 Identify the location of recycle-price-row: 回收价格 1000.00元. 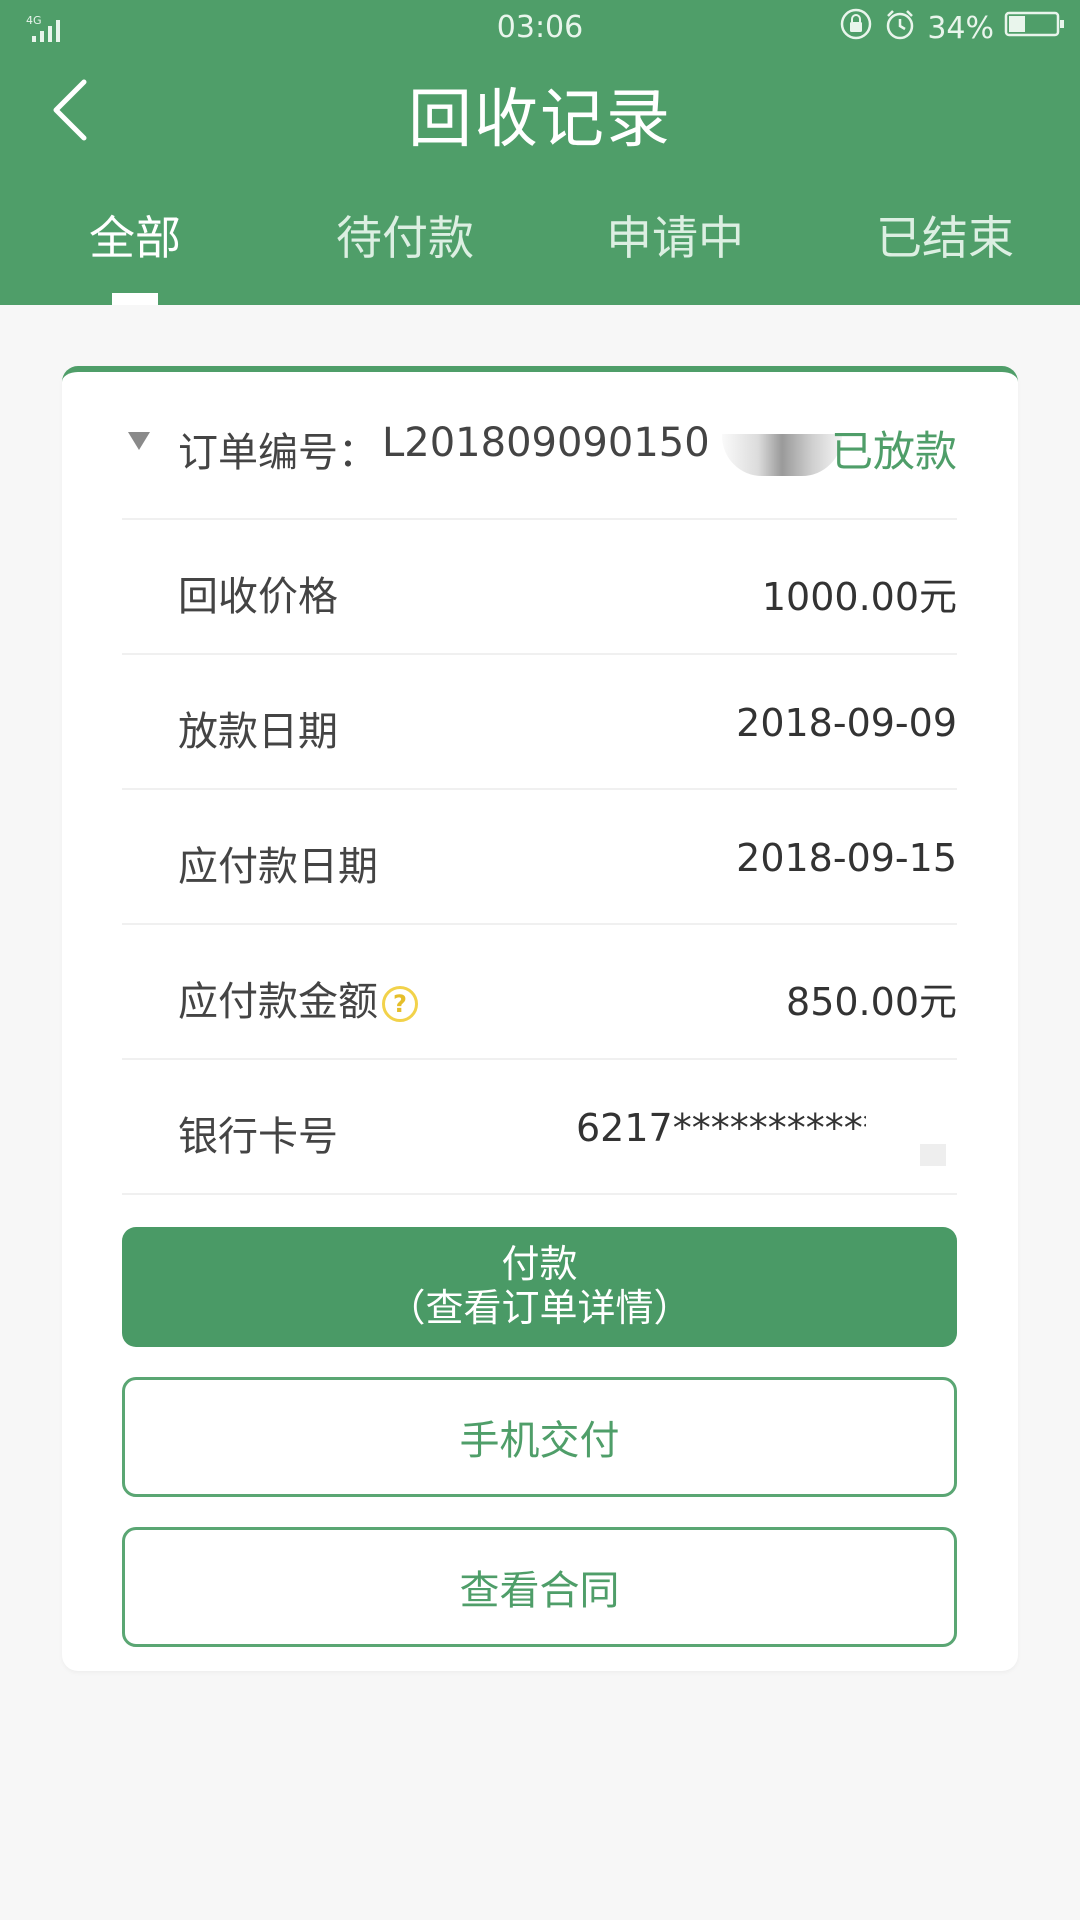
(539, 587).